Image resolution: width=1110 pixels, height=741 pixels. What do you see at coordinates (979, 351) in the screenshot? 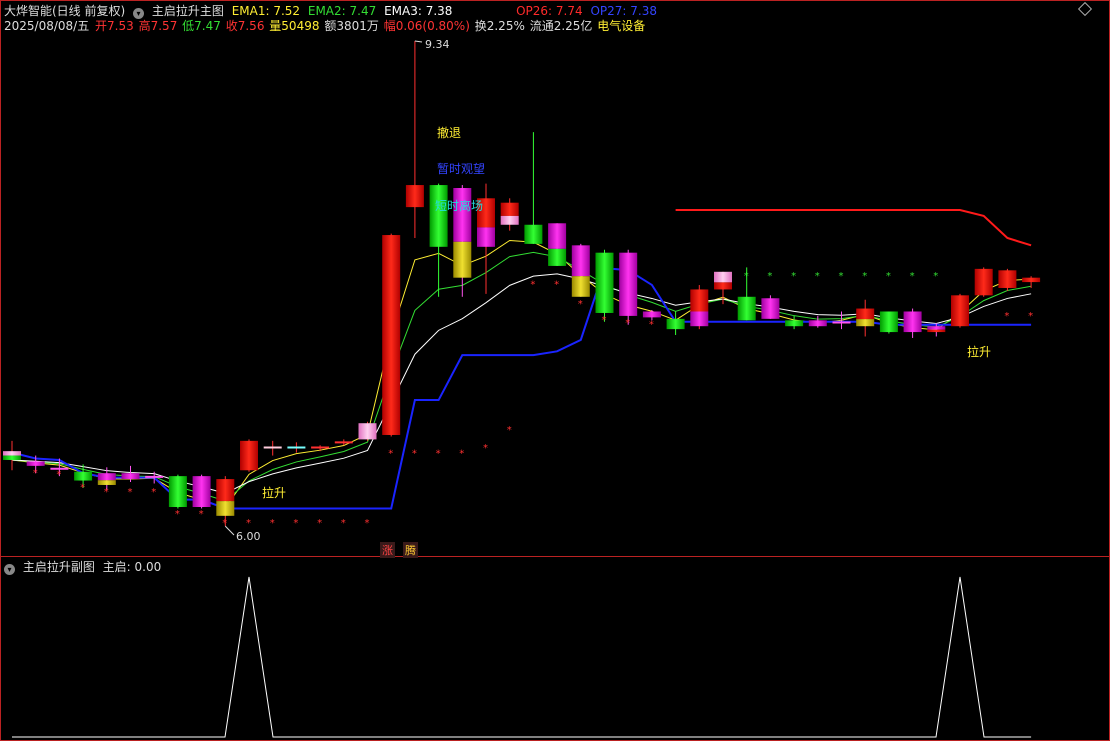
I see `rise-label-2: 拉升` at bounding box center [979, 351].